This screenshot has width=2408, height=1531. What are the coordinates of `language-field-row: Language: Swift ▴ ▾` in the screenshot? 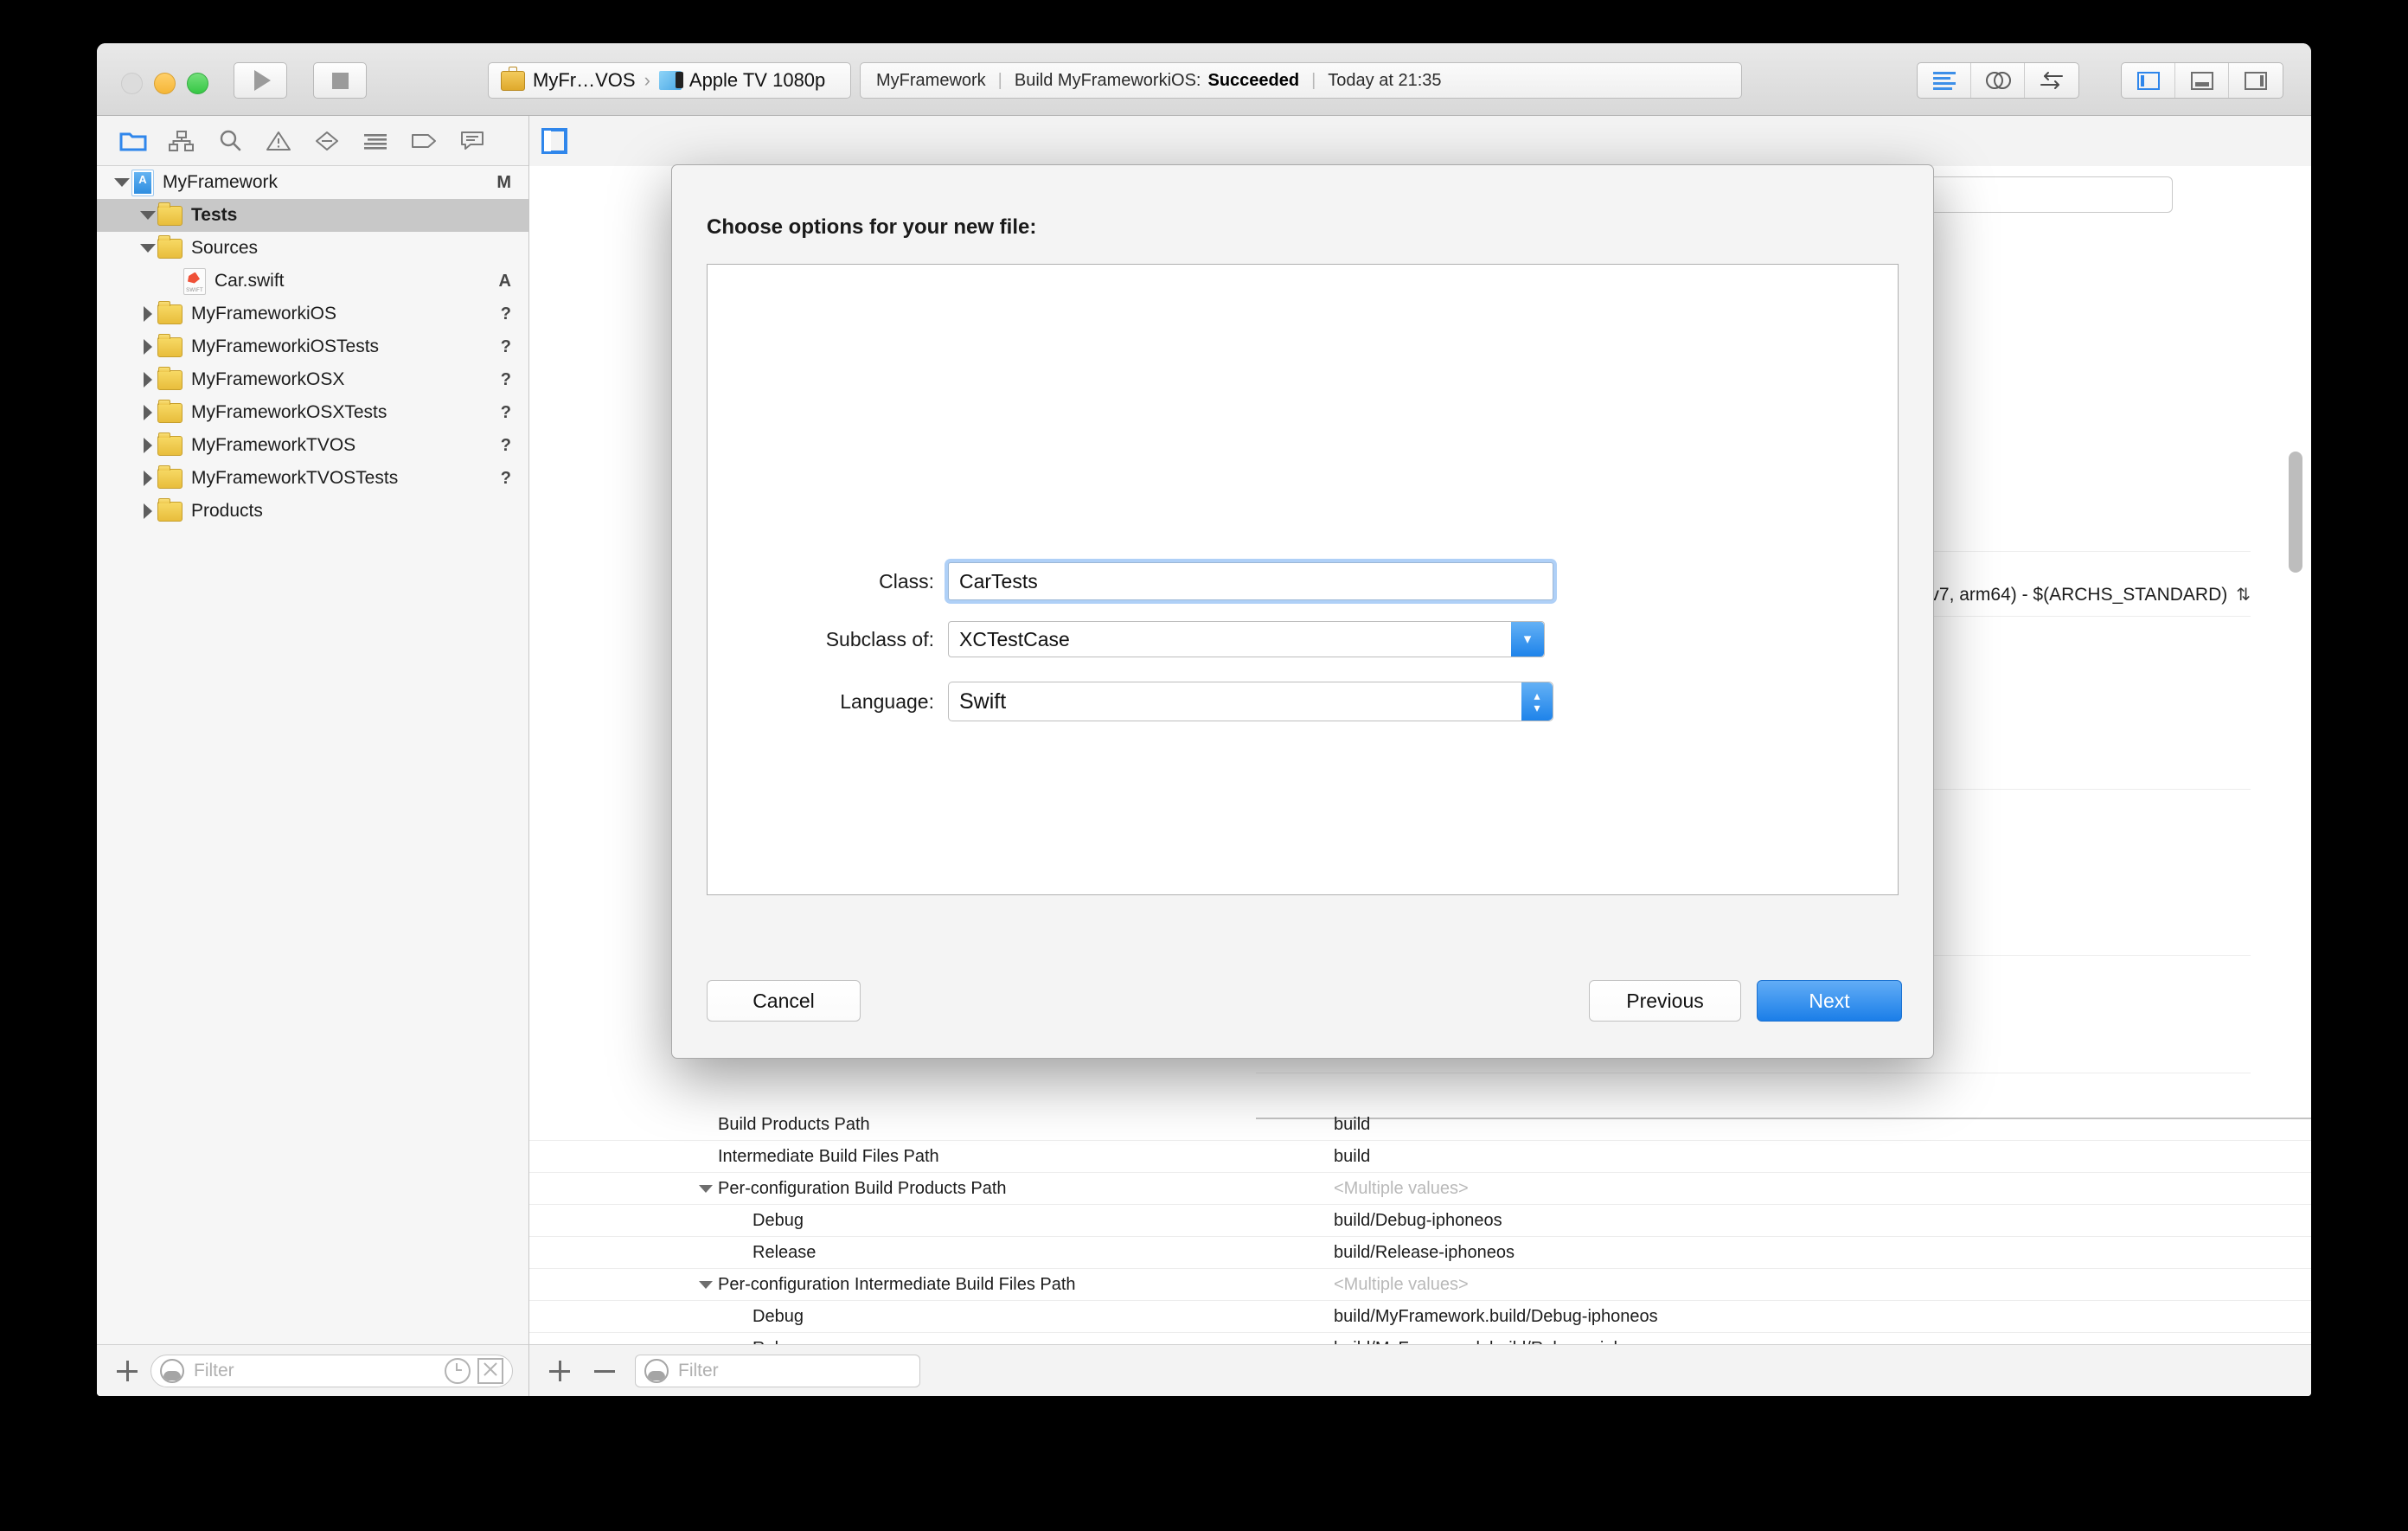 It's located at (1113, 701).